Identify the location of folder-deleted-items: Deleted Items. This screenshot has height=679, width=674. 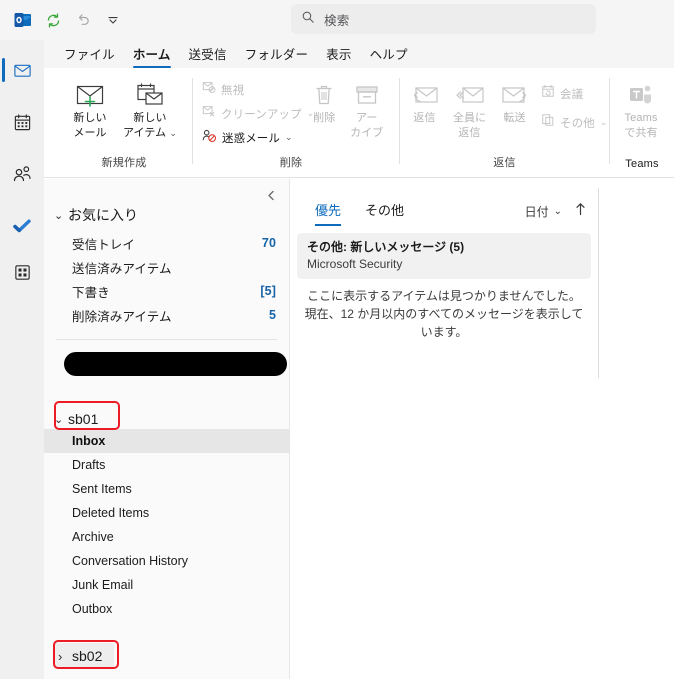
(167, 513).